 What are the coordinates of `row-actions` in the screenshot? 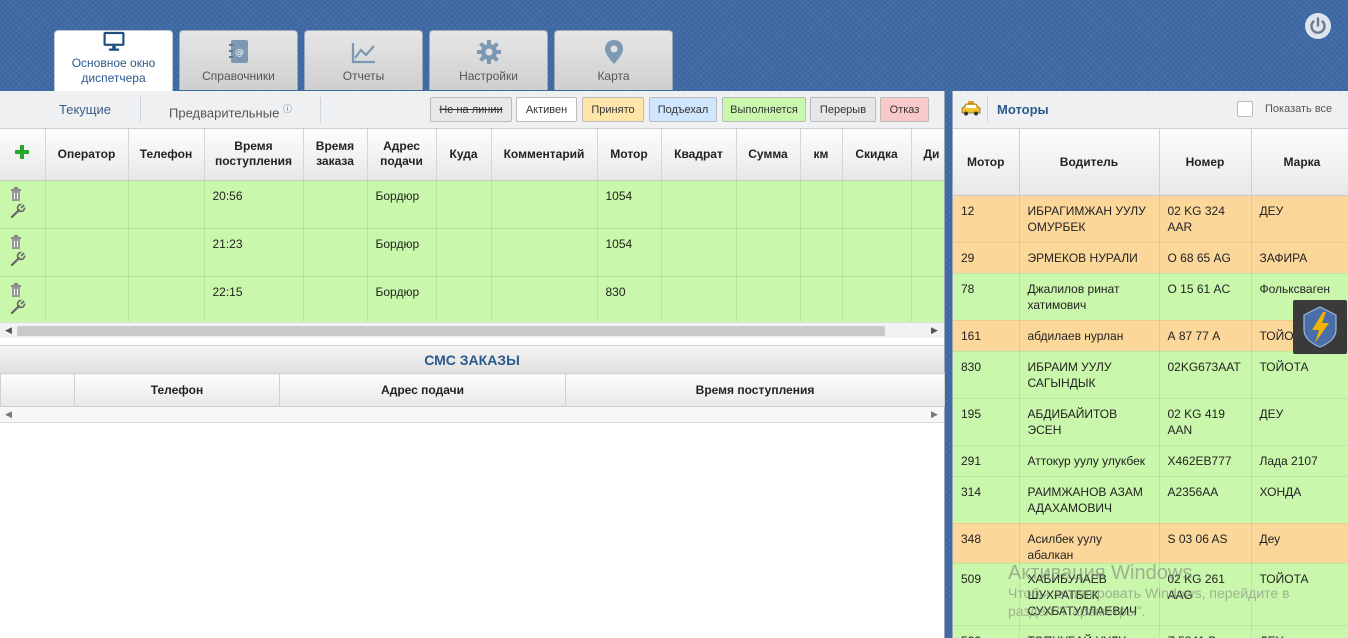 It's located at (23, 300).